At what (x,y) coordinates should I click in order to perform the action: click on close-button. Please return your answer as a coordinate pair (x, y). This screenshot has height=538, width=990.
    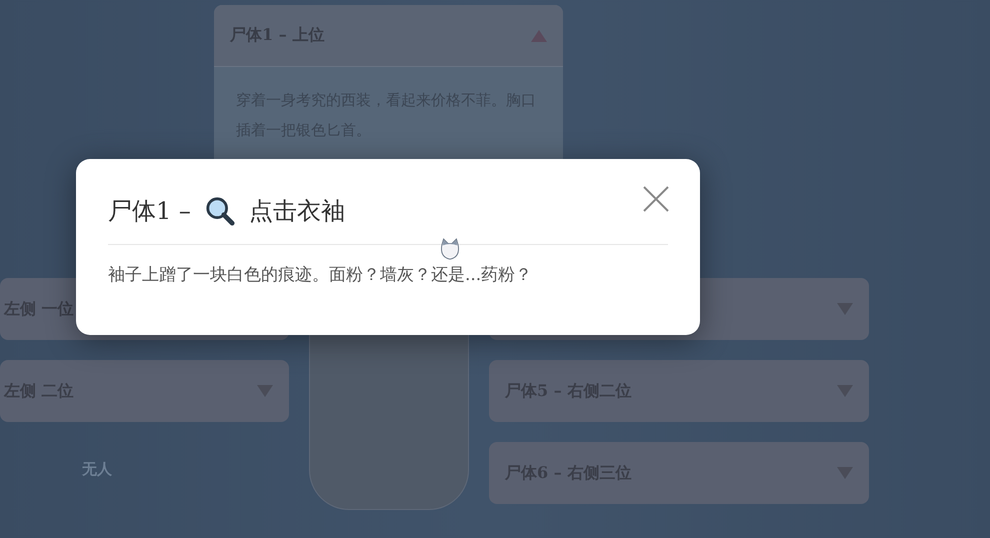
    Looking at the image, I should click on (656, 199).